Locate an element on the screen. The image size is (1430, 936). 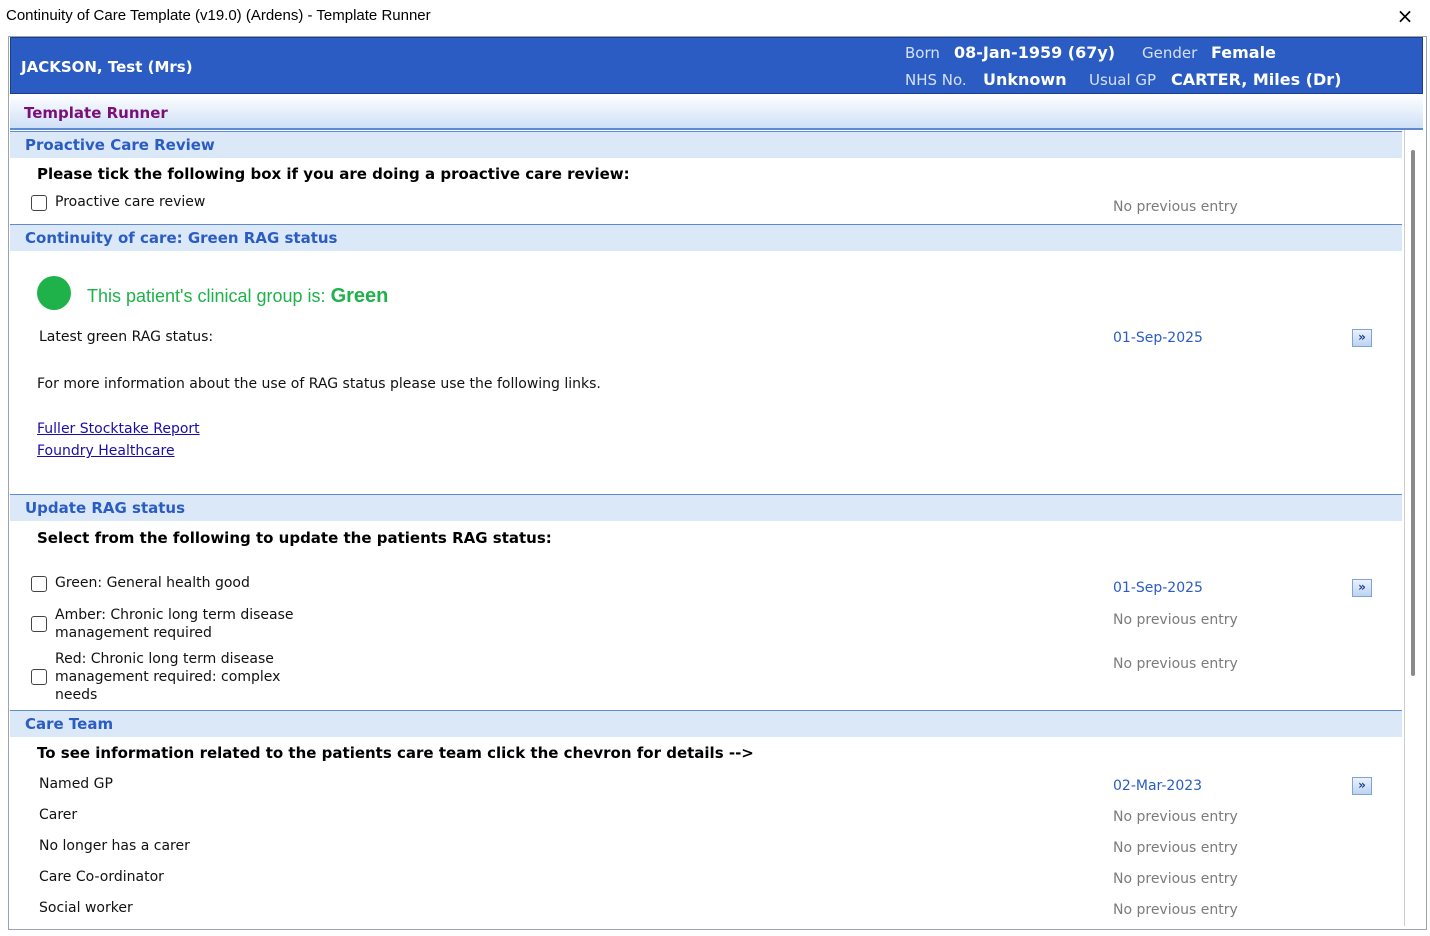
vertical-scrollbar is located at coordinates (1413, 528).